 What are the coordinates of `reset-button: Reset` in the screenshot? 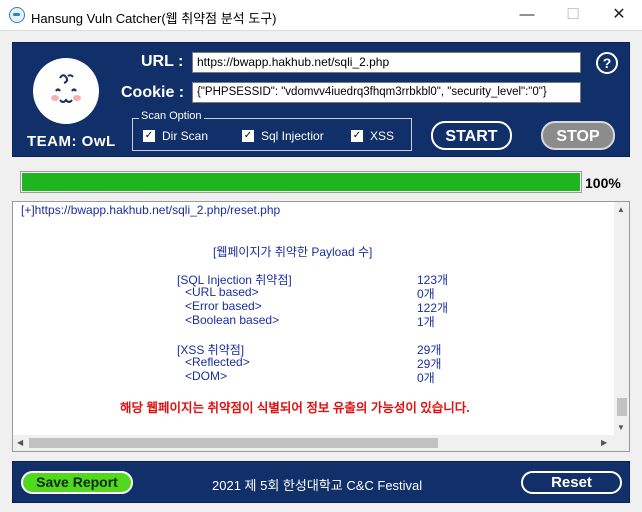 It's located at (571, 482).